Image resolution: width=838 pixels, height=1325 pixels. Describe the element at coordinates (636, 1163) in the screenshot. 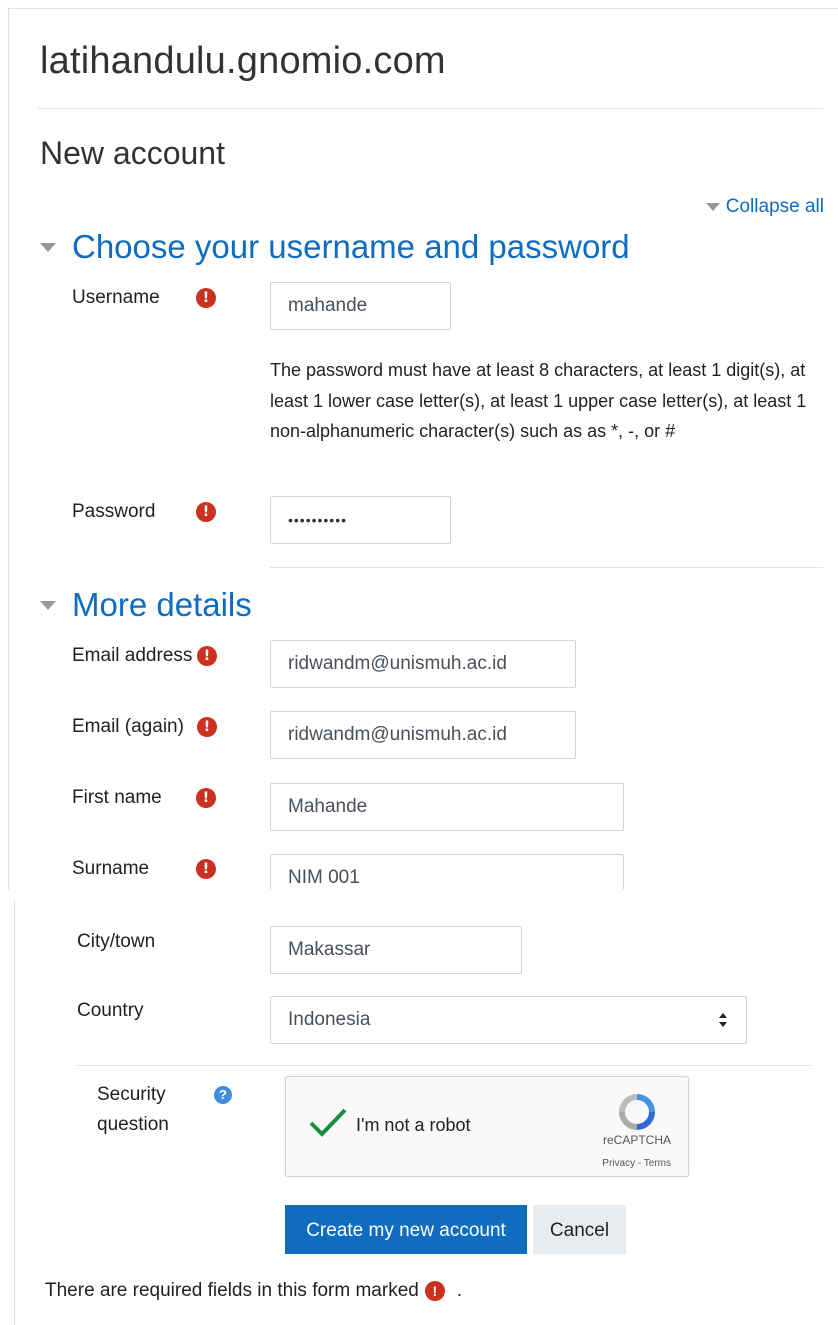

I see `recaptcha-links: Privacy - Terms` at that location.